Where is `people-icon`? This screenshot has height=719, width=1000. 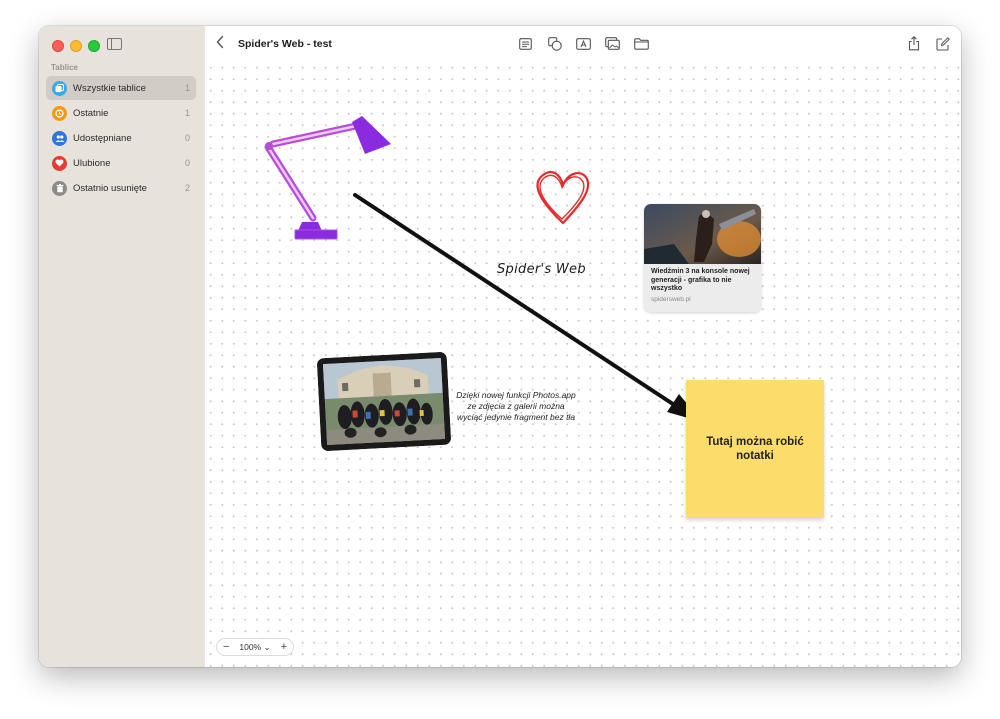 people-icon is located at coordinates (59, 138).